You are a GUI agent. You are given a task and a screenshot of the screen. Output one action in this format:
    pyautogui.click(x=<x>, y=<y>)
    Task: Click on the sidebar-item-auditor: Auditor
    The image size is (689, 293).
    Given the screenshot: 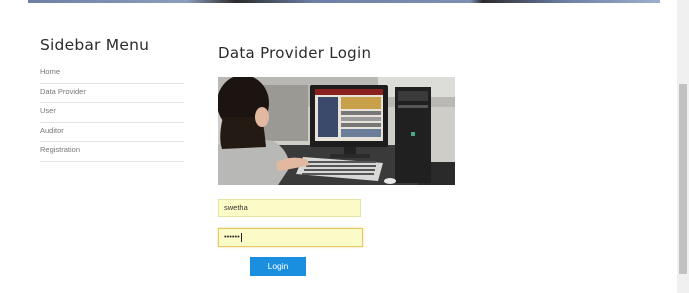 What is the action you would take?
    pyautogui.click(x=112, y=133)
    